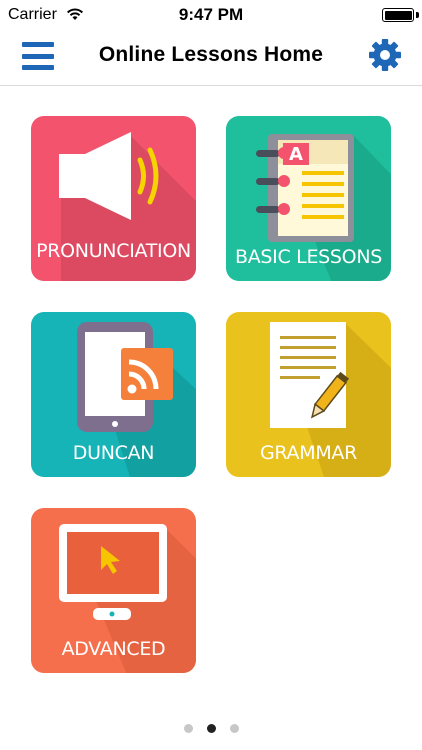  I want to click on status-time: 9:47 PM, so click(211, 14).